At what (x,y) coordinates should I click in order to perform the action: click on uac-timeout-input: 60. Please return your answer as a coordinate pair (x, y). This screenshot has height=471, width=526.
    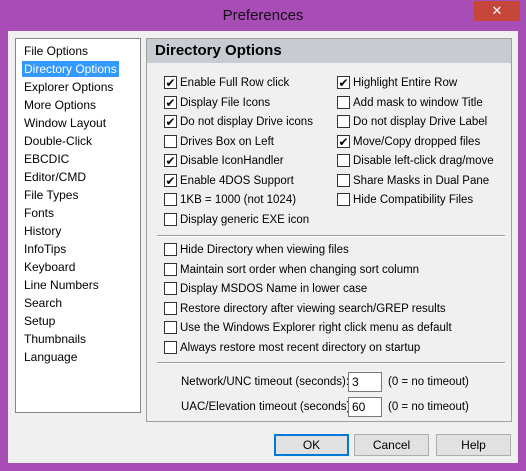
    Looking at the image, I should click on (365, 407).